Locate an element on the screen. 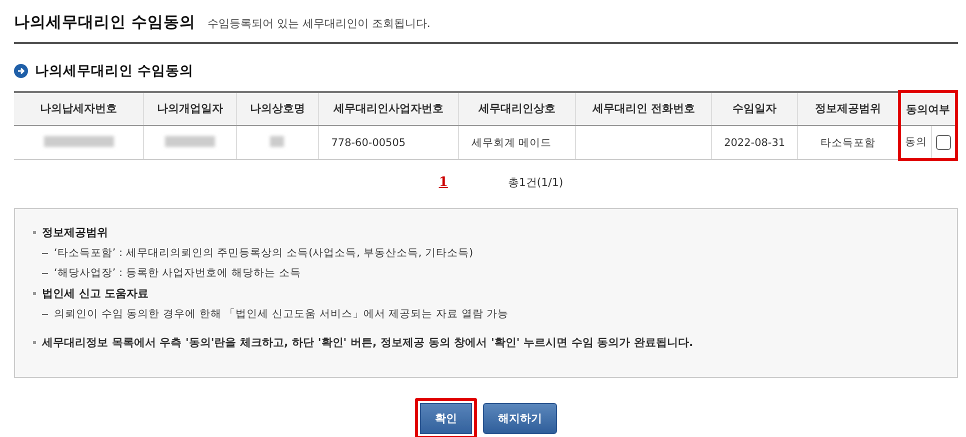 The width and height of the screenshot is (966, 437). page-subtitle: 수임등록되어 있는 세무대리인이 조회됩니다. is located at coordinates (318, 23).